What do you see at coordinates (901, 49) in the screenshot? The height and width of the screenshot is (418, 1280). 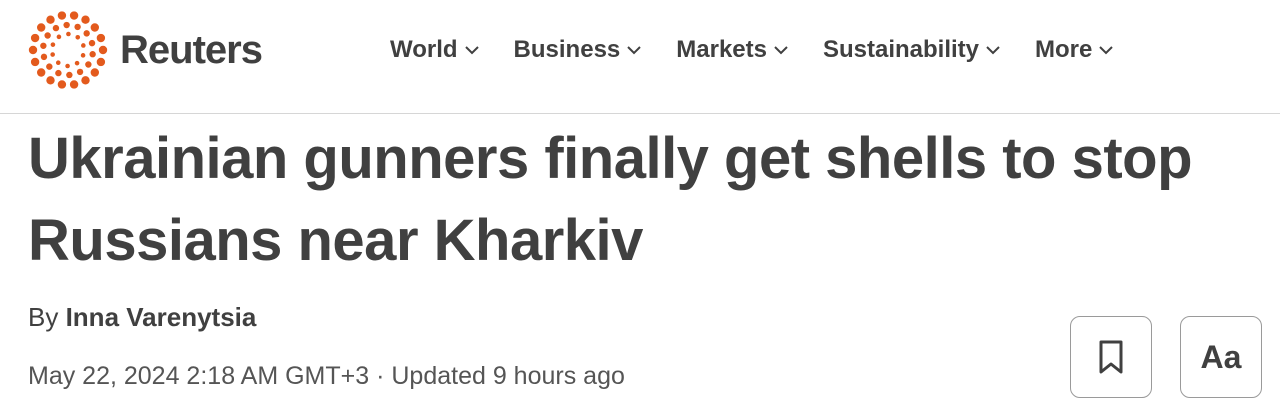 I see `nav-item-label: Sustainability` at bounding box center [901, 49].